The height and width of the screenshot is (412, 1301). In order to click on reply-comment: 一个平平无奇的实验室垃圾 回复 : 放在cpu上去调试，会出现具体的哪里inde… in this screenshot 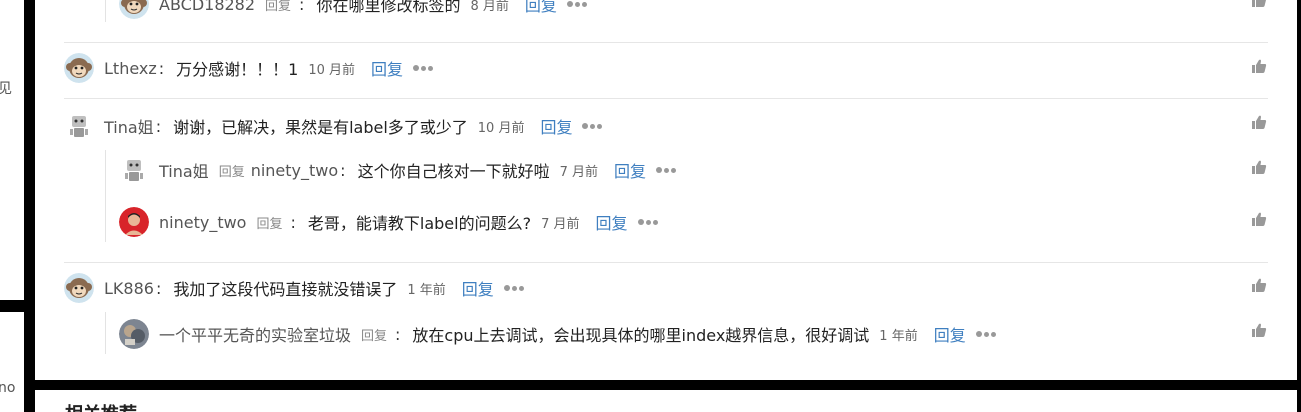, I will do `click(558, 334)`.